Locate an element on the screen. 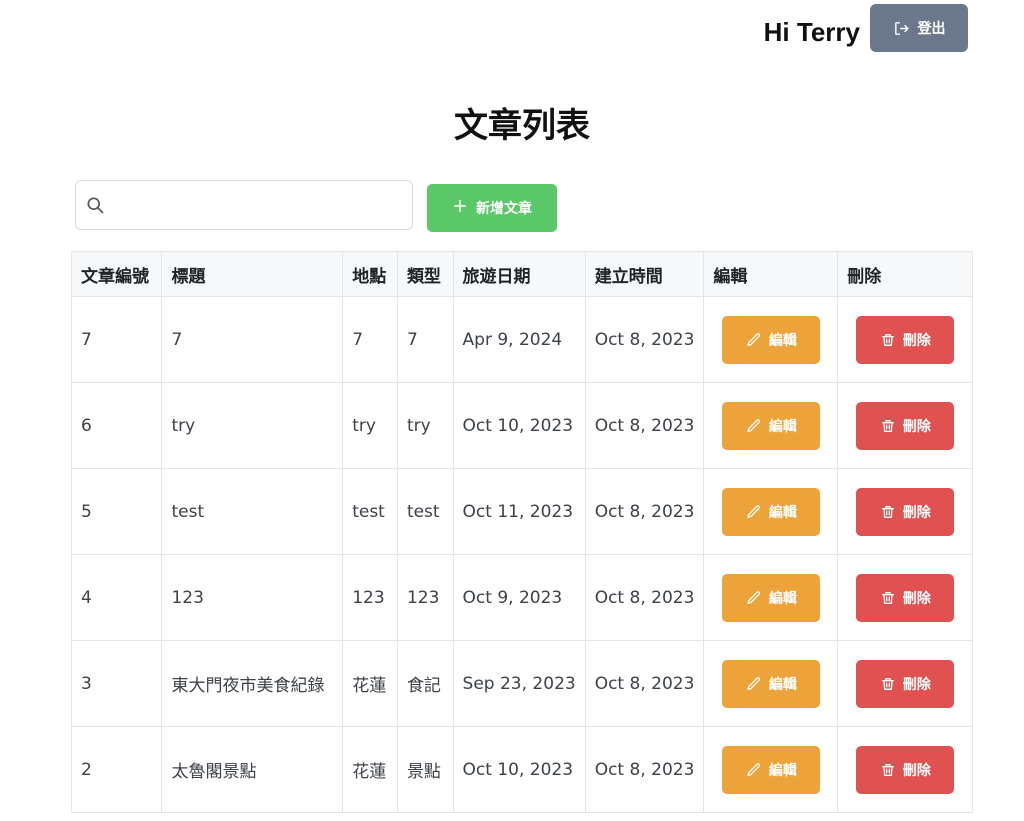 The height and width of the screenshot is (821, 1024). cell-id: 4 is located at coordinates (116, 597).